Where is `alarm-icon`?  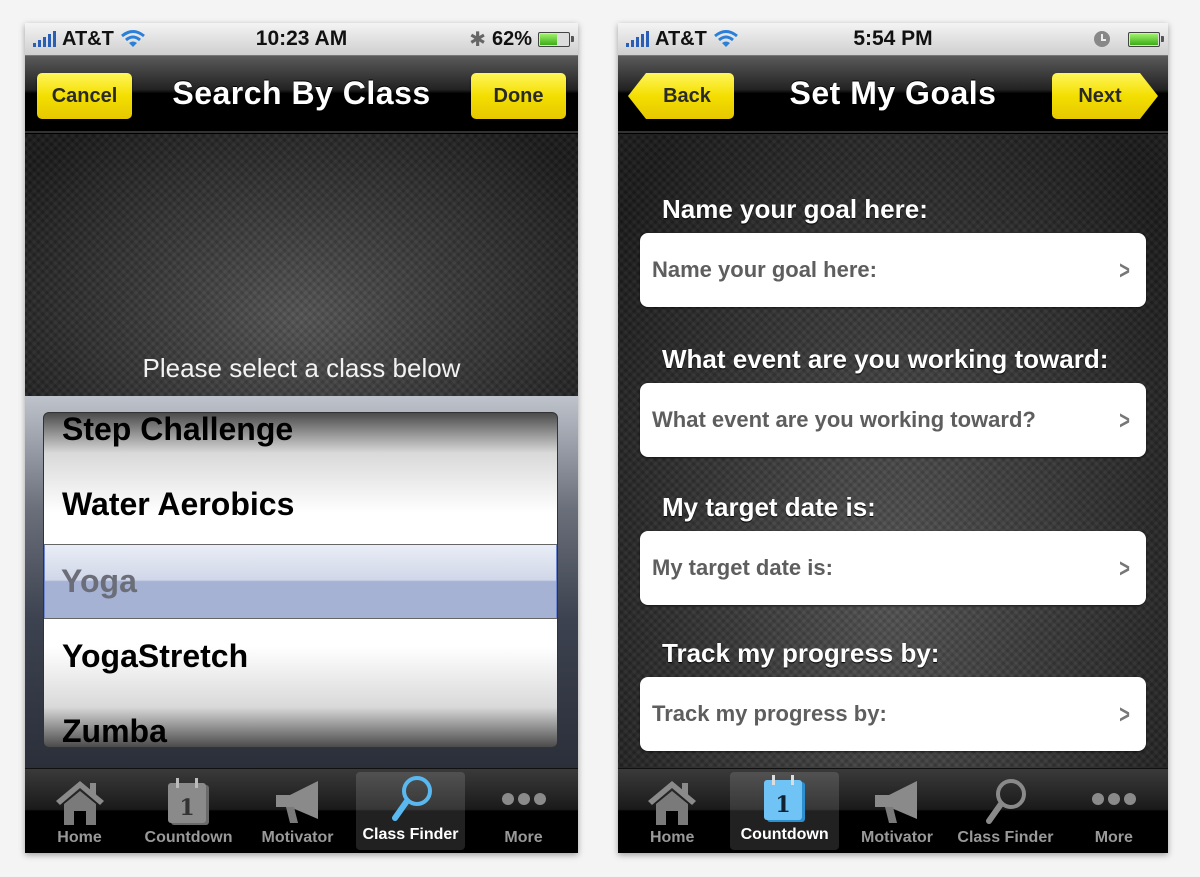
alarm-icon is located at coordinates (1102, 39).